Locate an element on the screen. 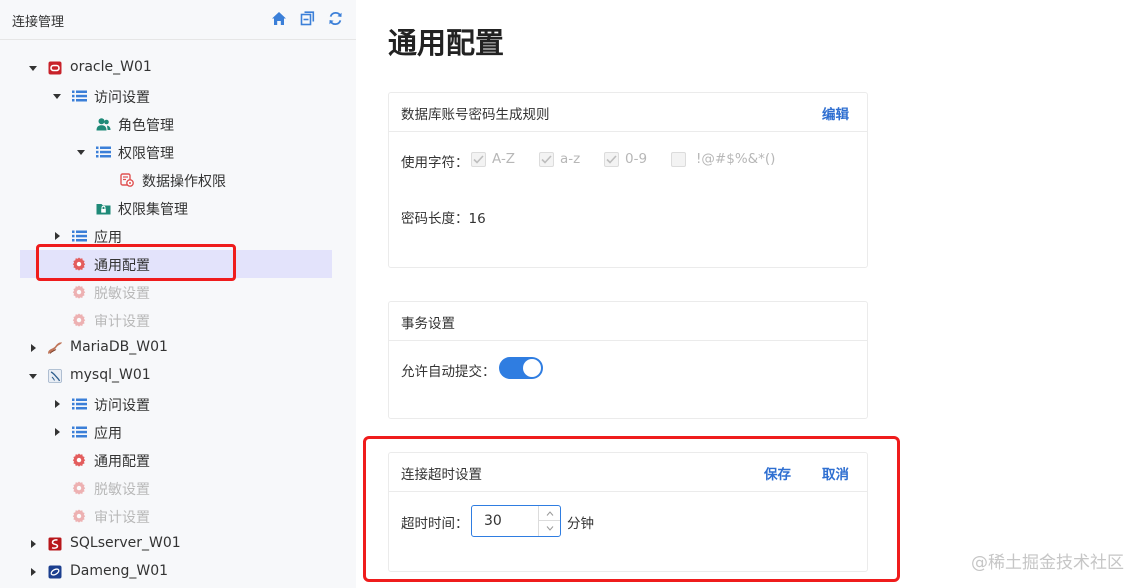  tree-node: oracle_W01 is located at coordinates (178, 68).